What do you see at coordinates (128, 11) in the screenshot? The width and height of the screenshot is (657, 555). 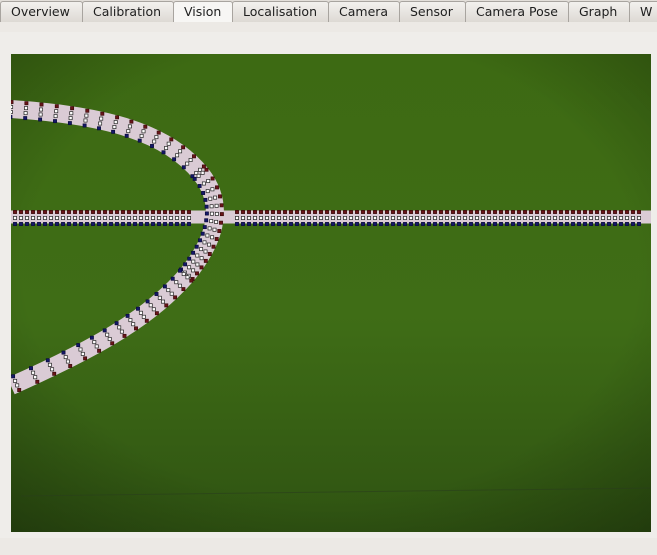 I see `tab-calibration: Calibration` at bounding box center [128, 11].